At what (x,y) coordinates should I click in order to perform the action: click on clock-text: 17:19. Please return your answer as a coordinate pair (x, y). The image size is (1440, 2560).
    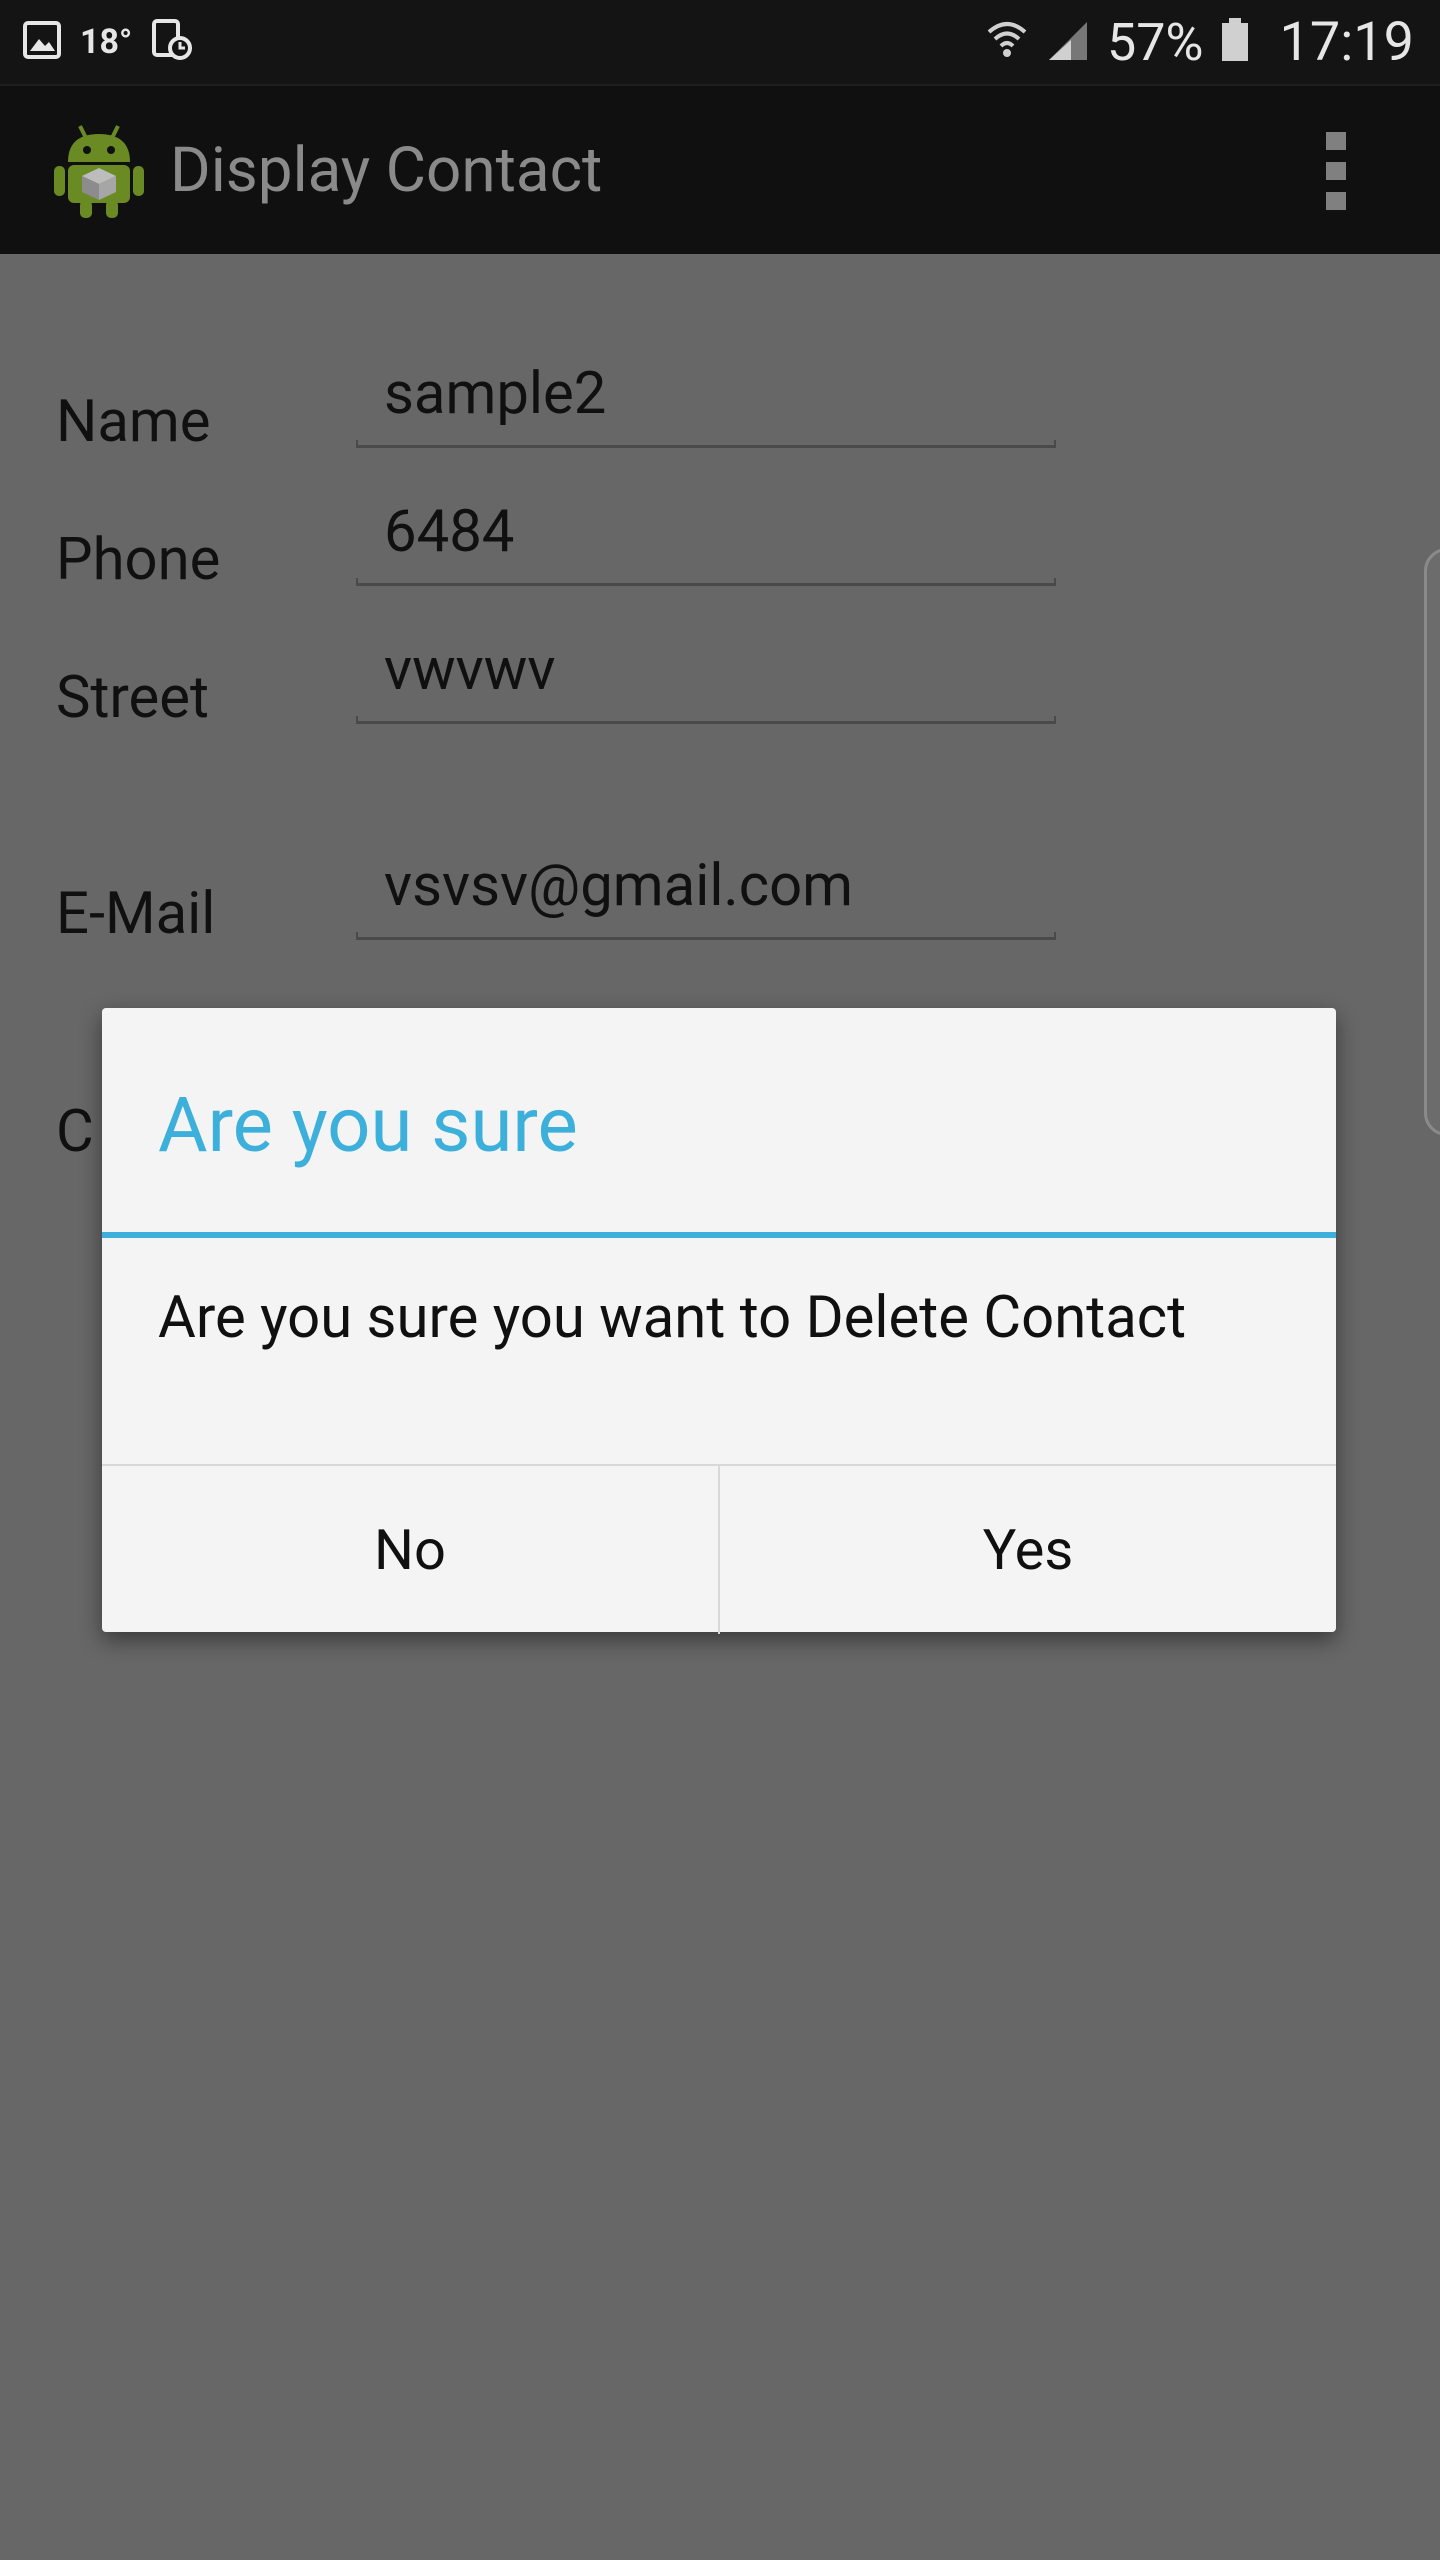
    Looking at the image, I should click on (1346, 42).